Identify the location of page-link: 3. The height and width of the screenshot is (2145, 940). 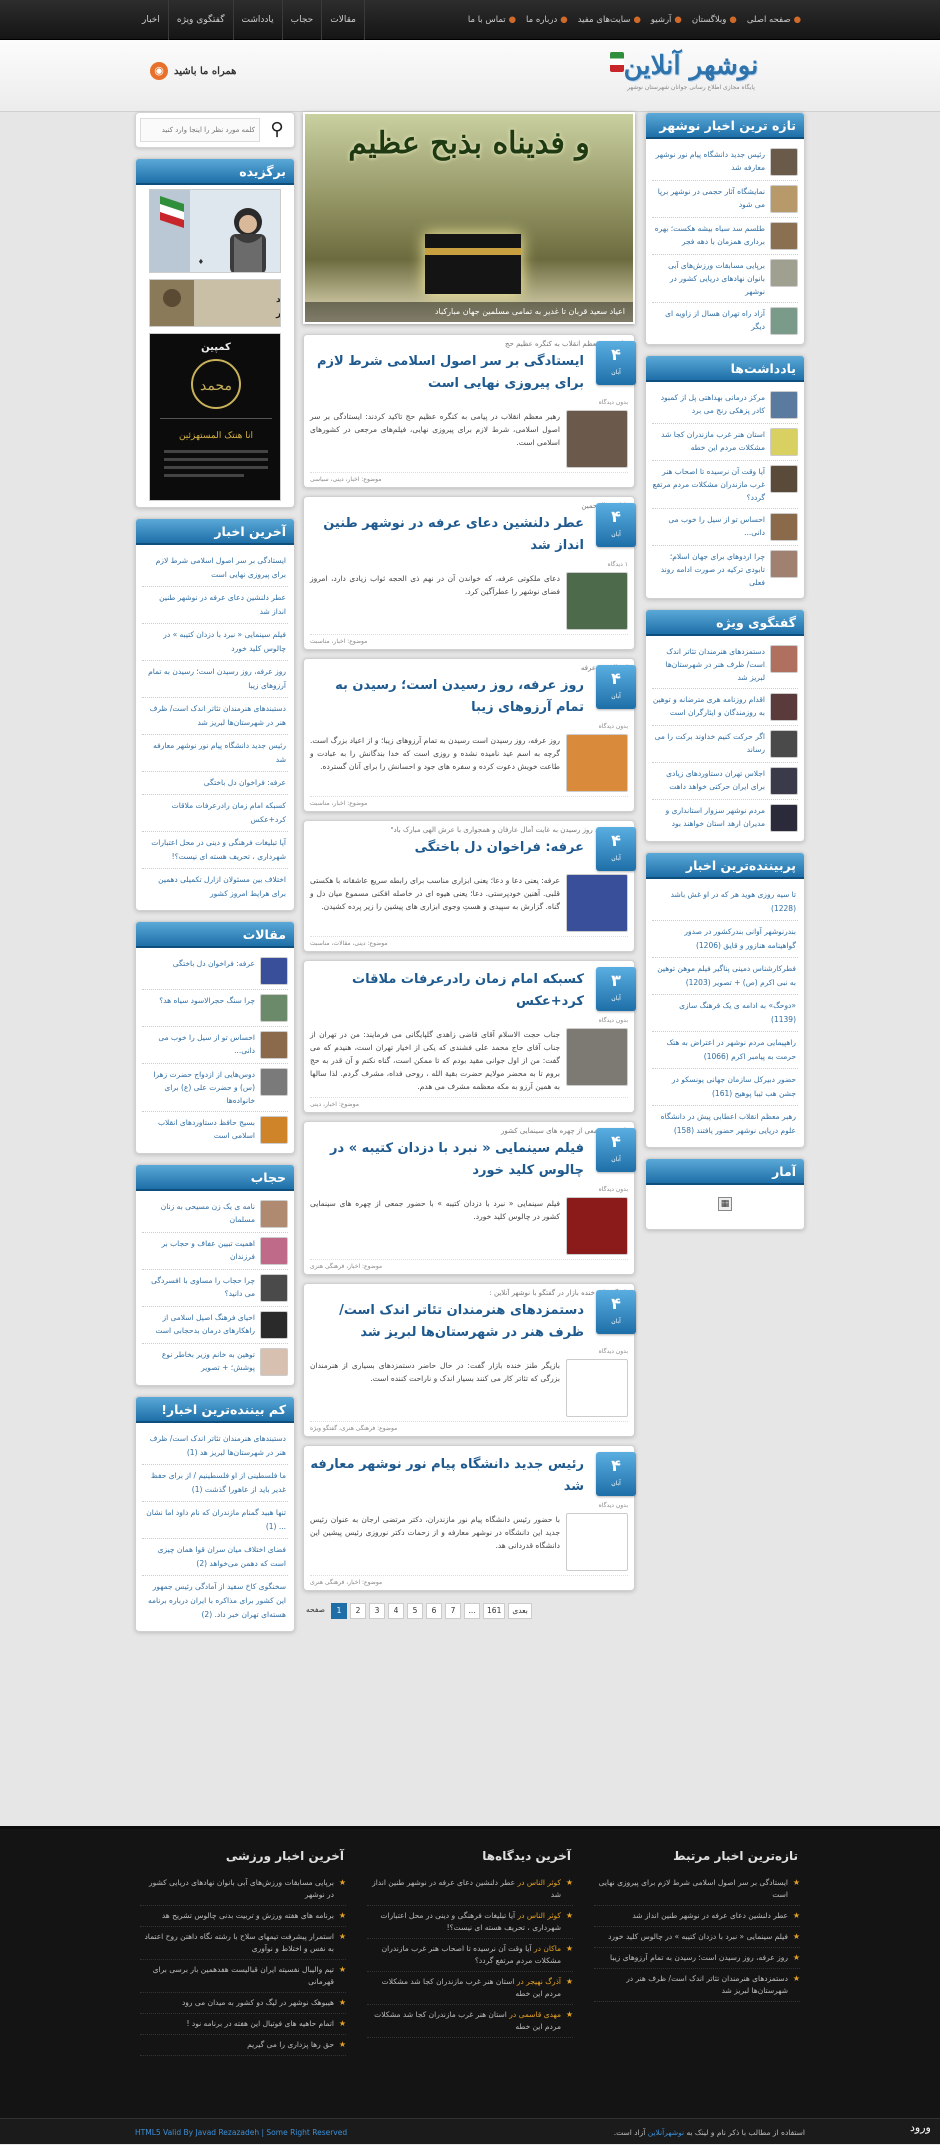
(377, 1611).